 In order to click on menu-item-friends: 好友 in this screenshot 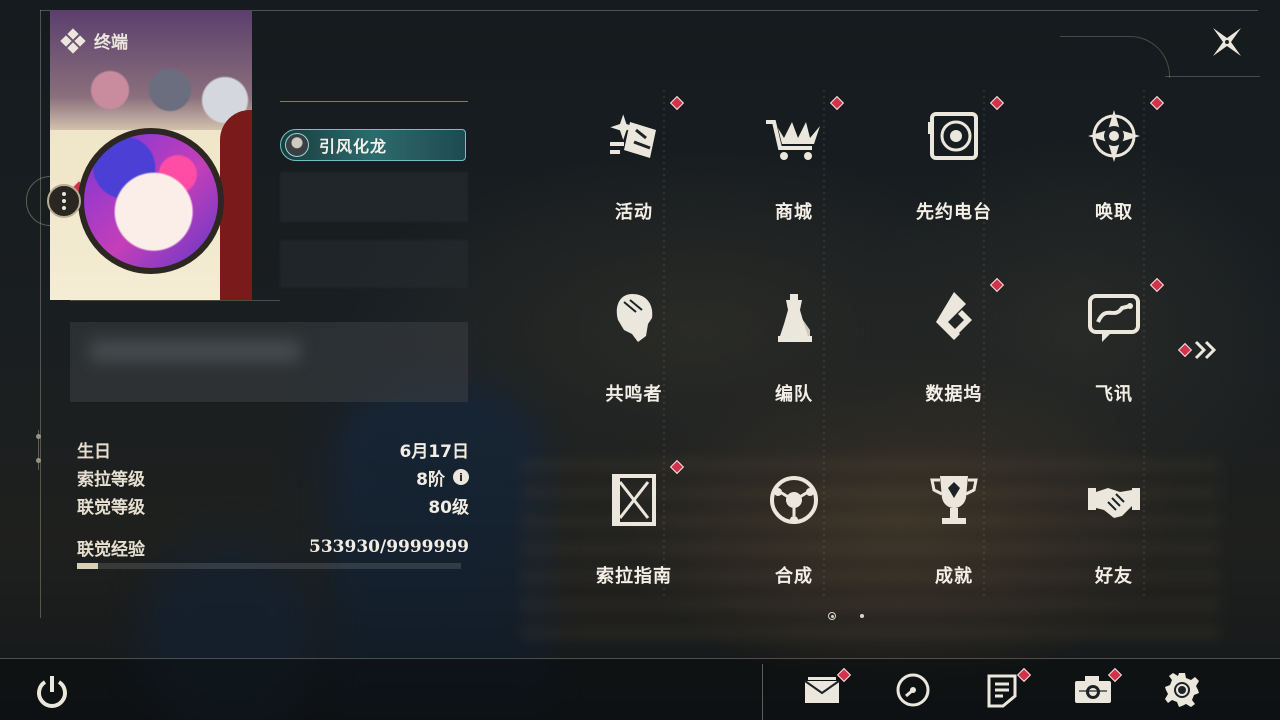, I will do `click(1114, 537)`.